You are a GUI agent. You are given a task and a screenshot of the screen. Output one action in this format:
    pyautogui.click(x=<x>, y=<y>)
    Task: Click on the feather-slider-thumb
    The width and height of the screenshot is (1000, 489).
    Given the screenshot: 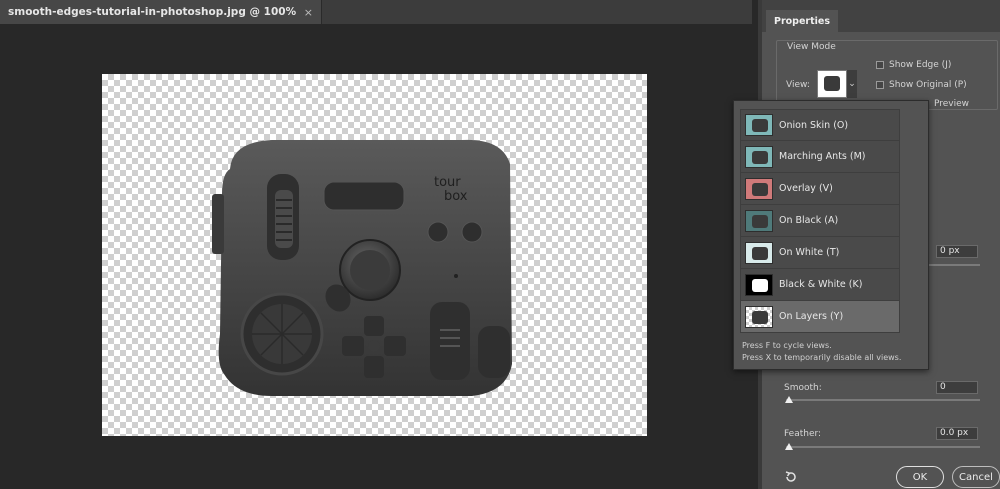 What is the action you would take?
    pyautogui.click(x=789, y=446)
    